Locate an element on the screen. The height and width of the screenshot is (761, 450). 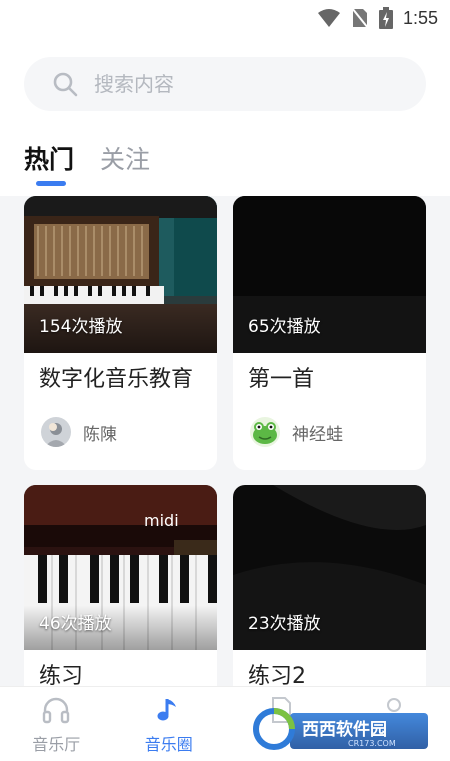
status-icons: 1:55 is located at coordinates (377, 18).